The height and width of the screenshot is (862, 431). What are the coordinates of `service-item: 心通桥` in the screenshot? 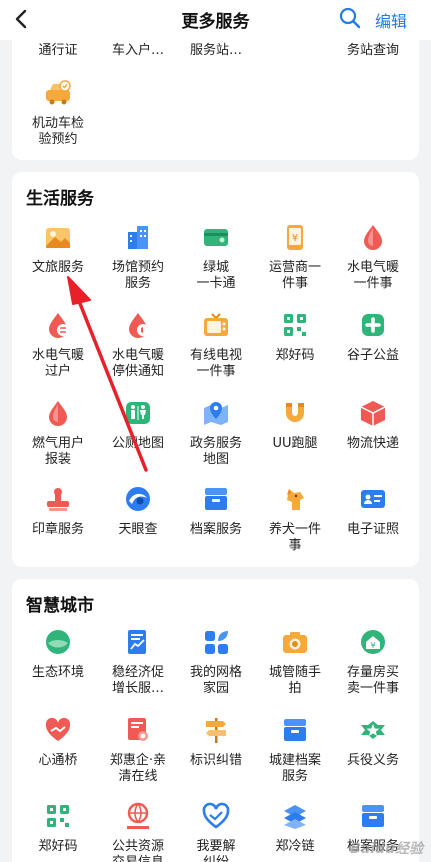 It's located at (58, 742).